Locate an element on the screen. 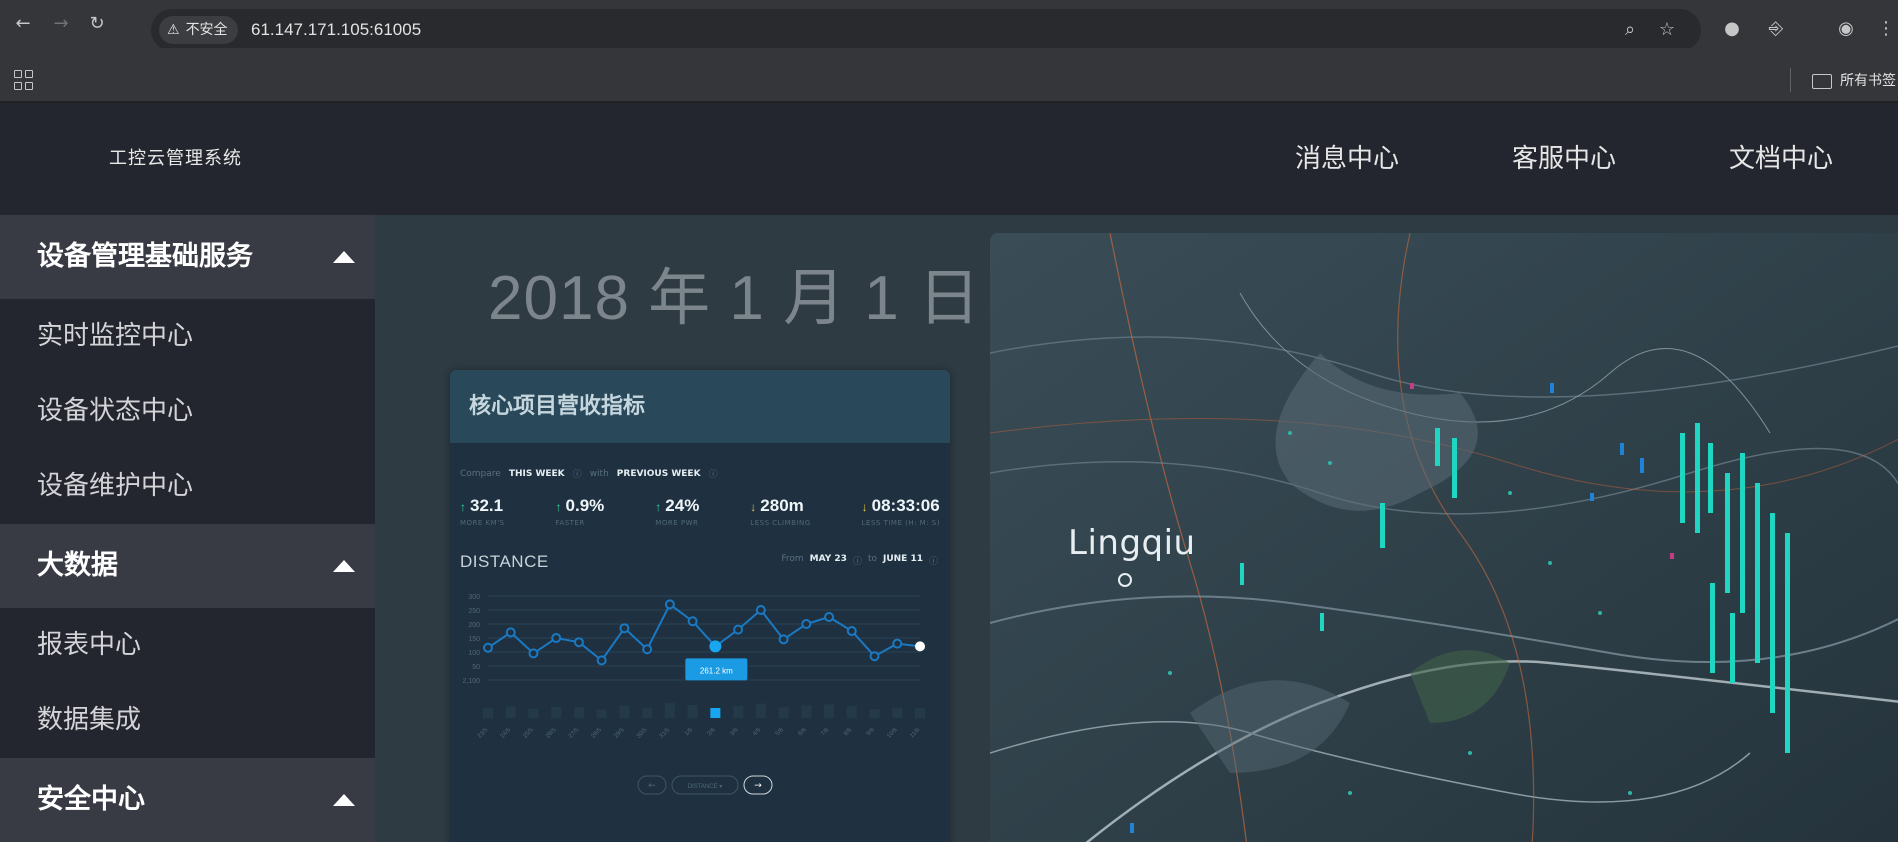 This screenshot has height=842, width=1898. stat-more-kms: ↑ 32.1 MORE KM'S is located at coordinates (482, 511).